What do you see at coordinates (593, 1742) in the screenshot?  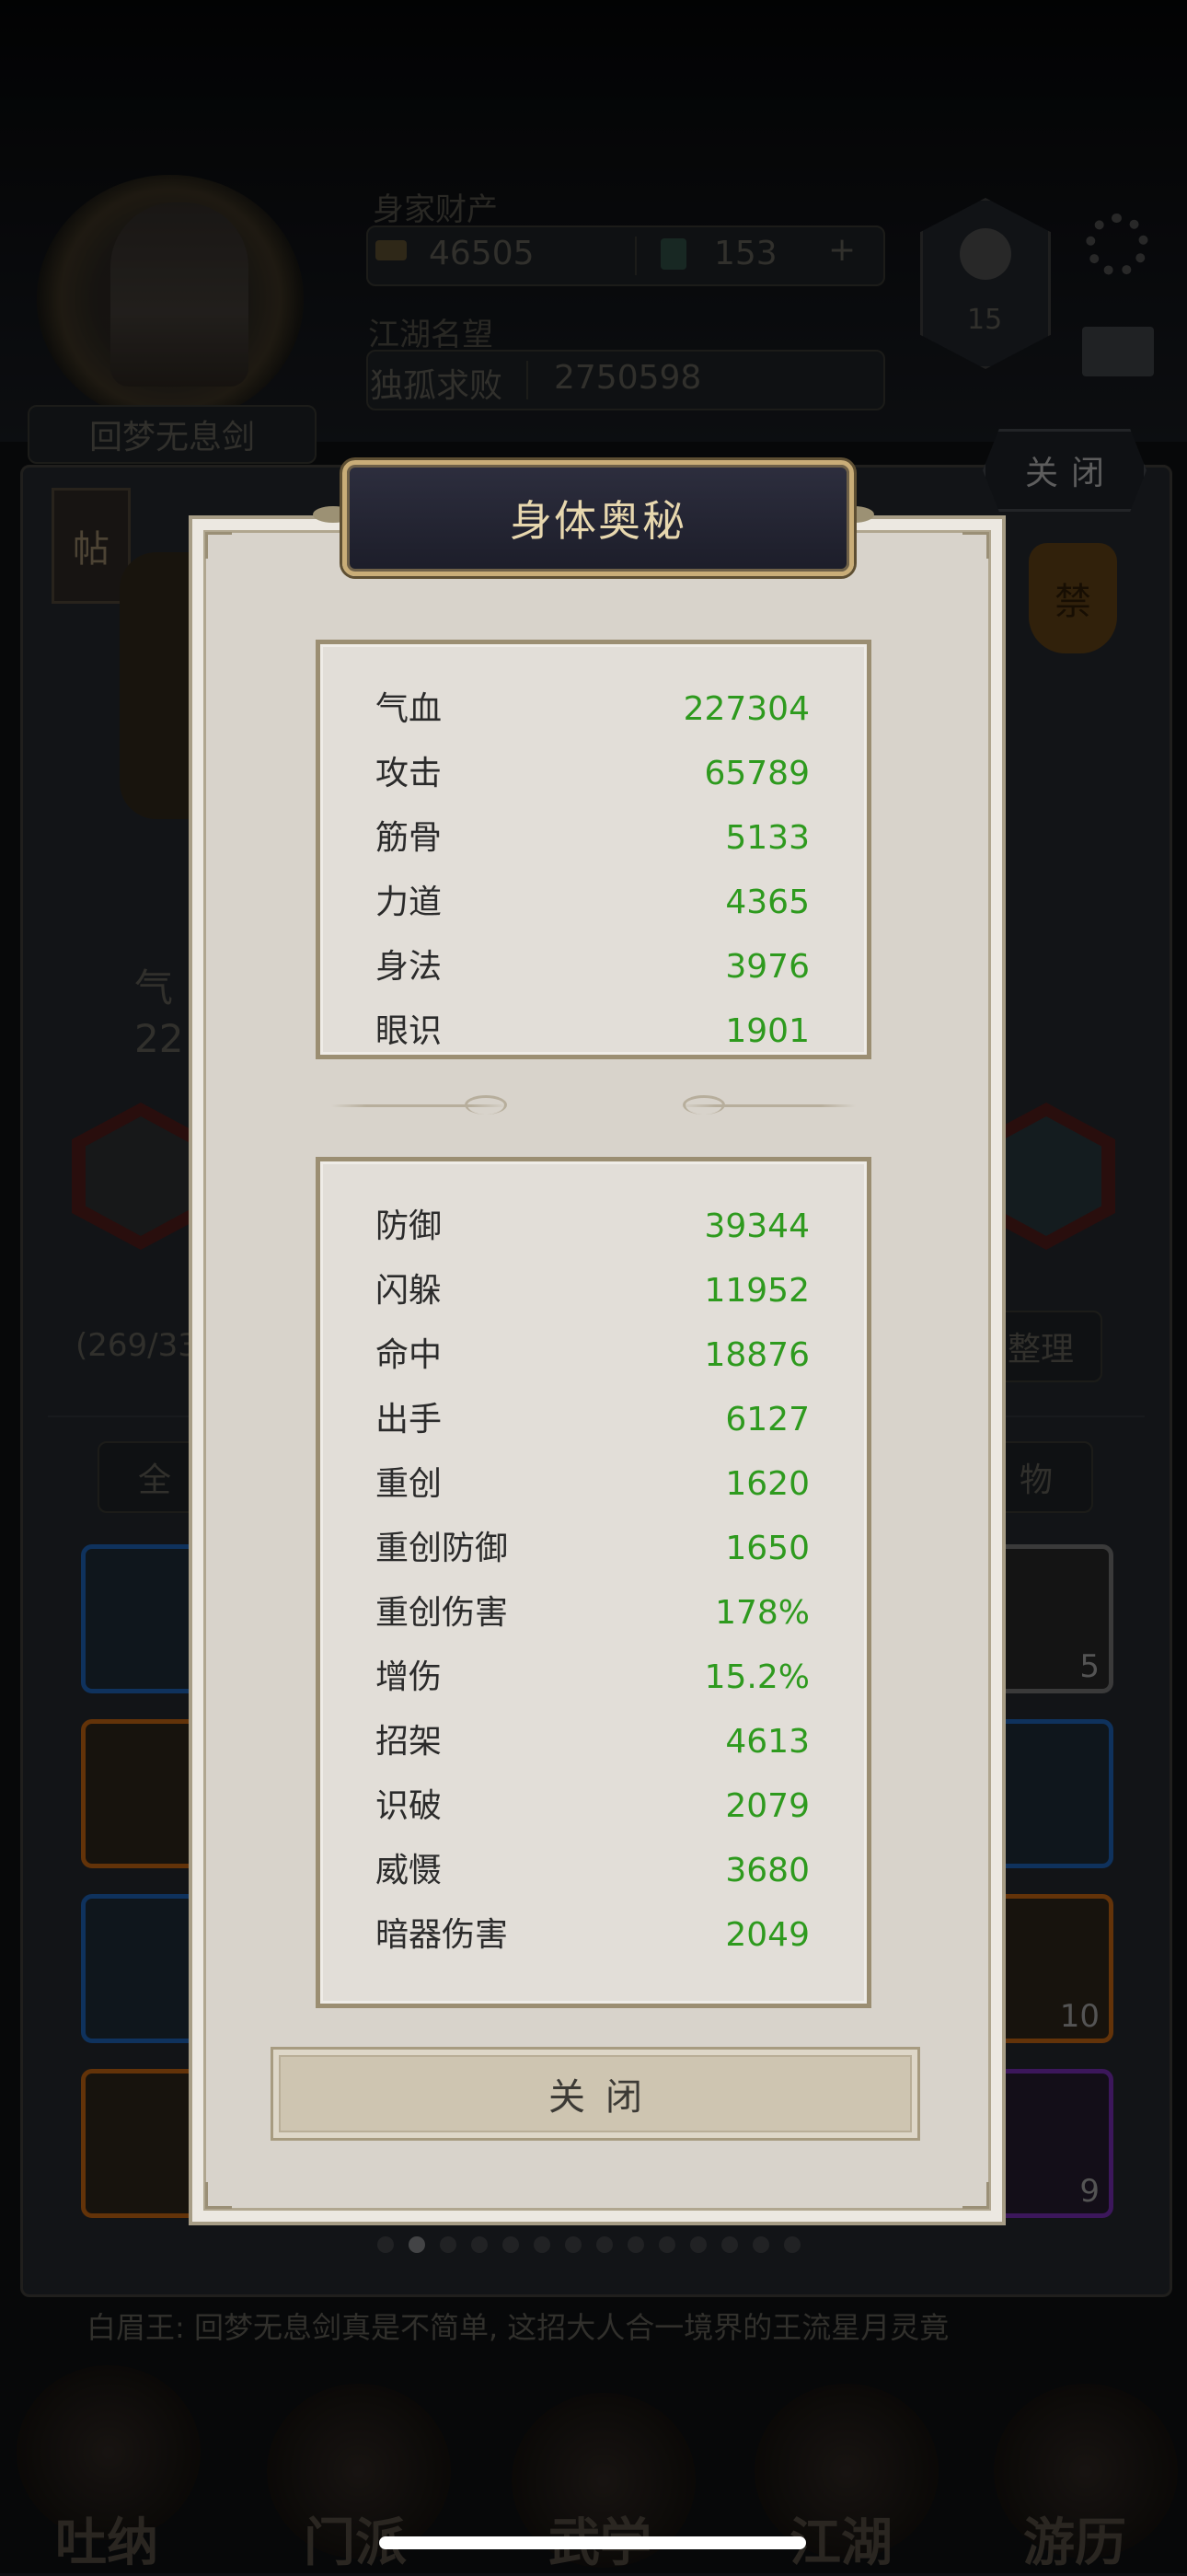 I see `stat-row: 招架 4613` at bounding box center [593, 1742].